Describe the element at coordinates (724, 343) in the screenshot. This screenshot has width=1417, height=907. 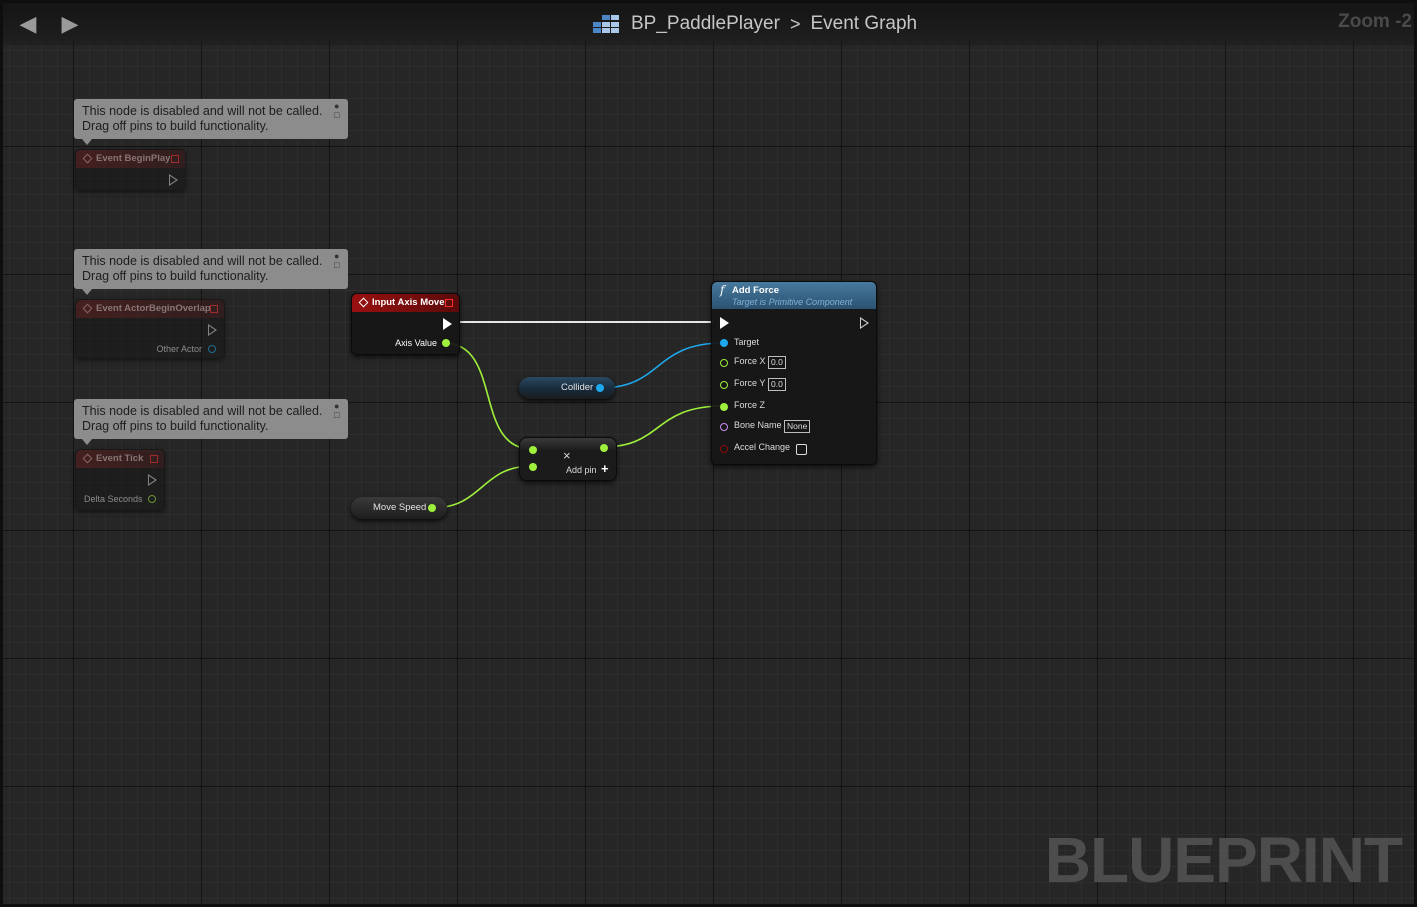
I see `target-pin` at that location.